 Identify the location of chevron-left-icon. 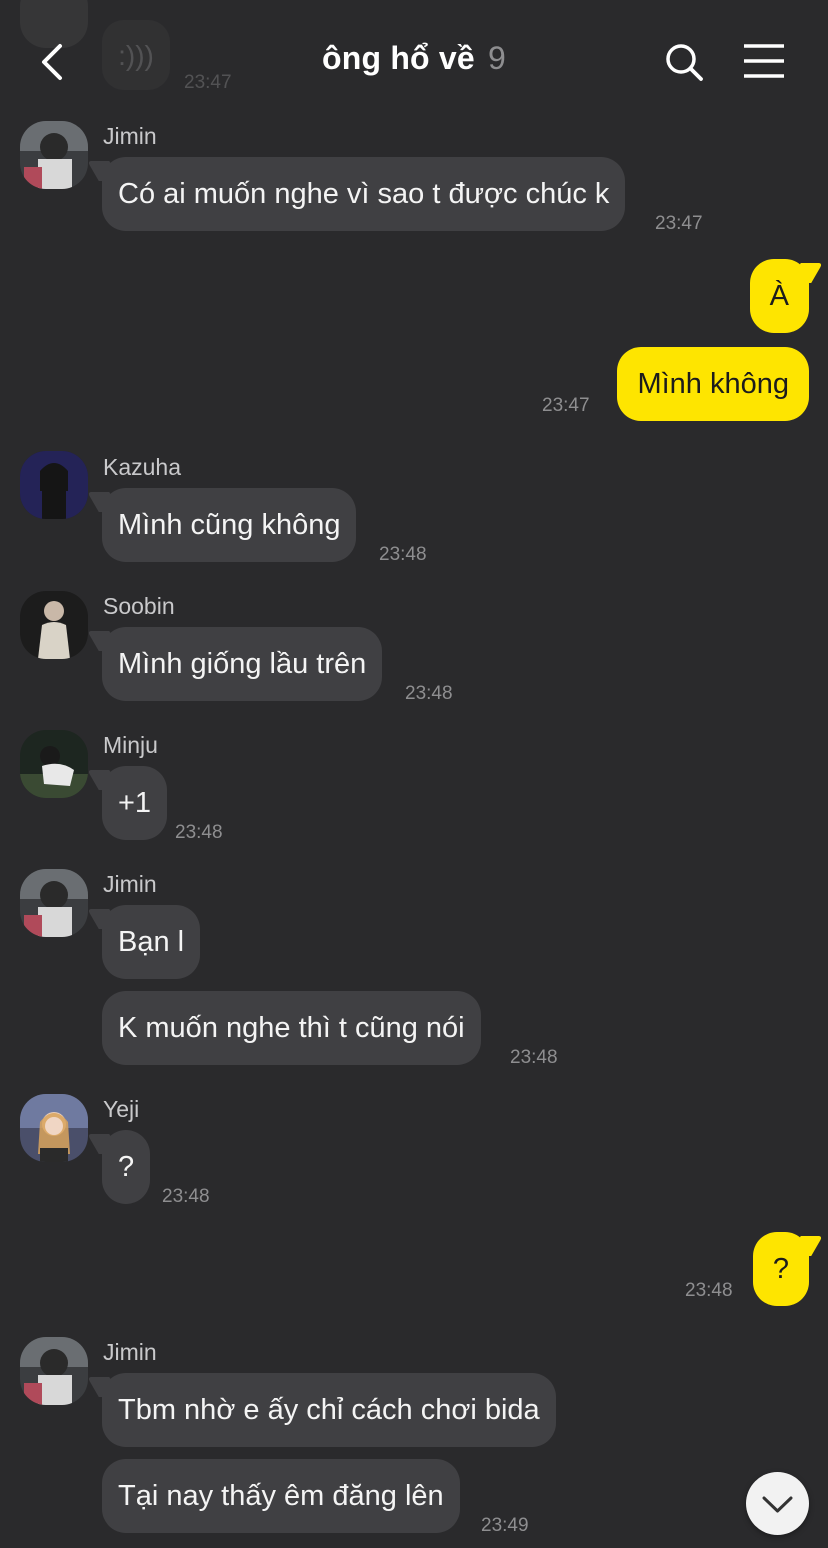
(52, 62).